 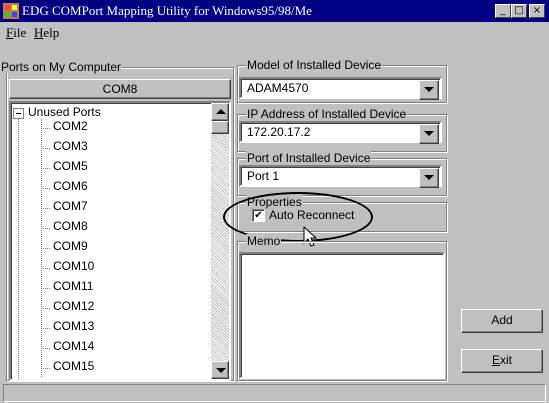 I want to click on port-value: Port 1, so click(x=263, y=176).